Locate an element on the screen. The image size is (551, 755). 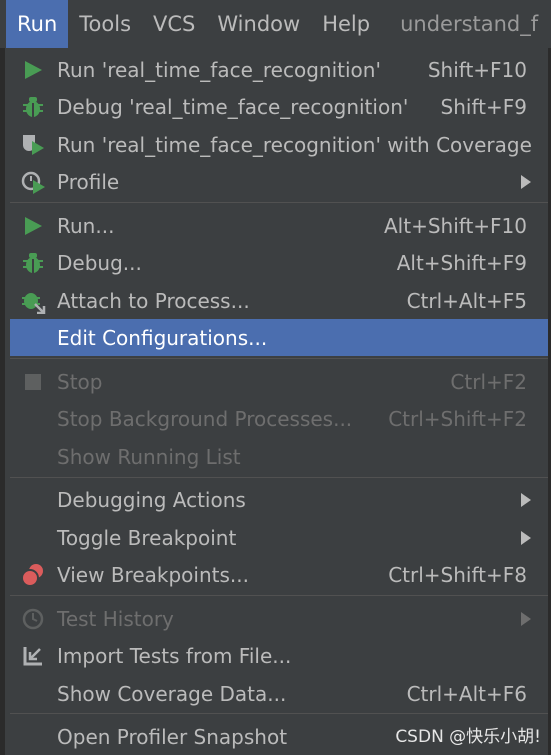
attach-process-icon is located at coordinates (33, 301).